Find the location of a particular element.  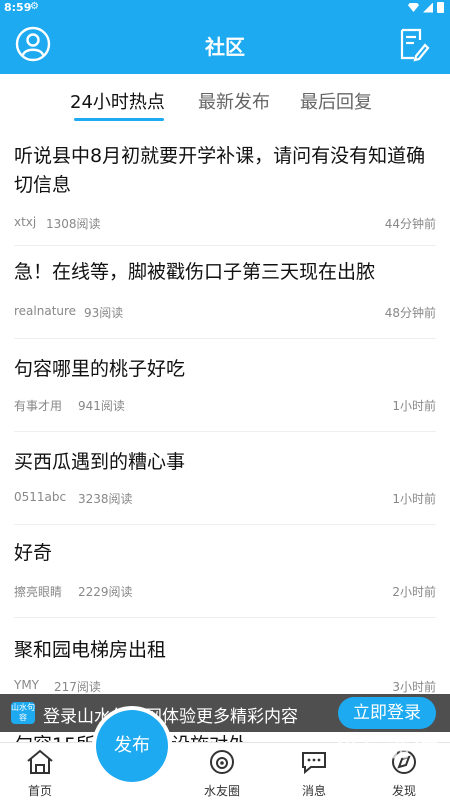

post-meta: xtxj 1308阅读 44分钟前 is located at coordinates (225, 223).